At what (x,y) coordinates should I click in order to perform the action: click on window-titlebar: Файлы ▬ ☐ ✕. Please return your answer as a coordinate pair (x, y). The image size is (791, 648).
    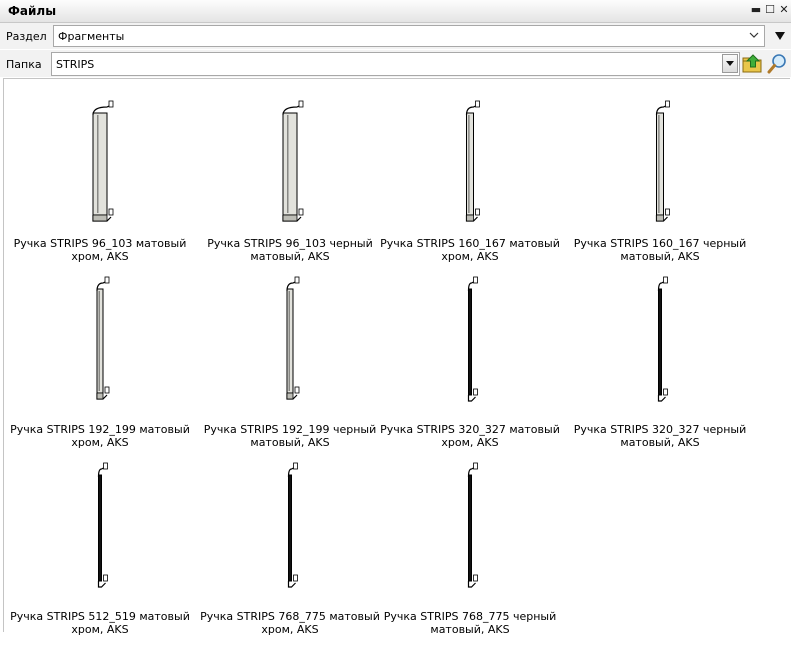
    Looking at the image, I should click on (395, 11).